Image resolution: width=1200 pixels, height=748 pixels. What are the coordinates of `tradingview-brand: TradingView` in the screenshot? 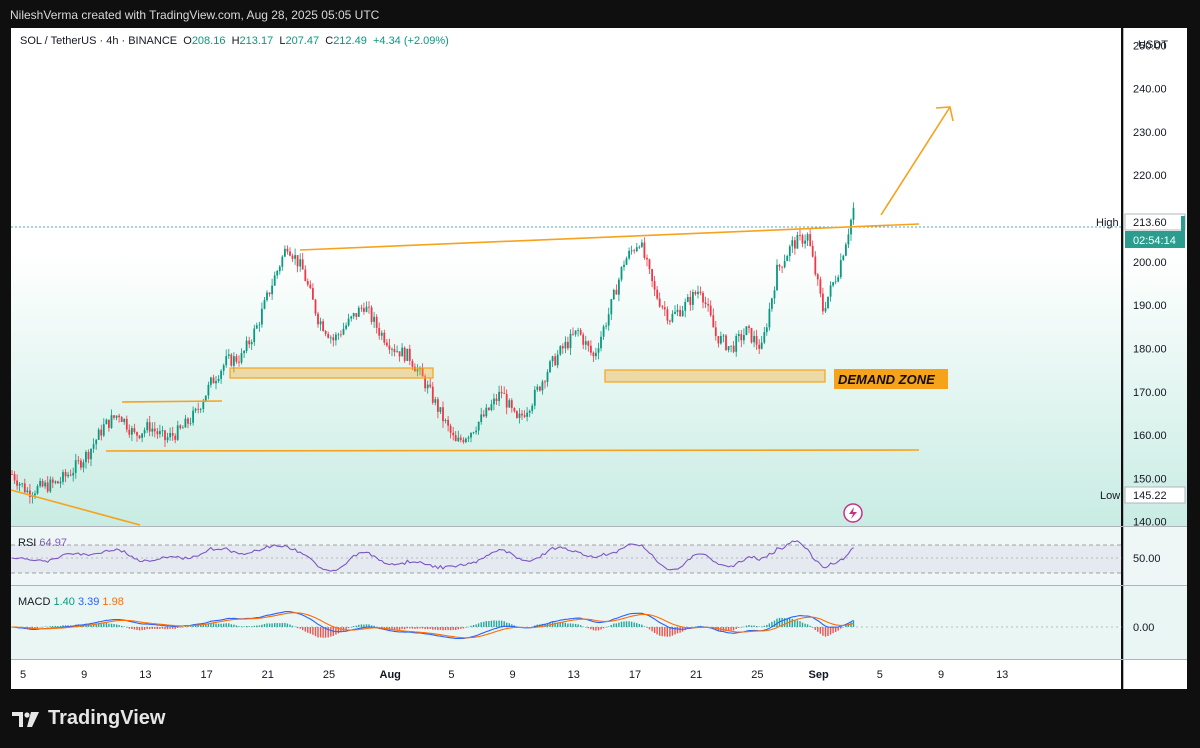 It's located at (88, 718).